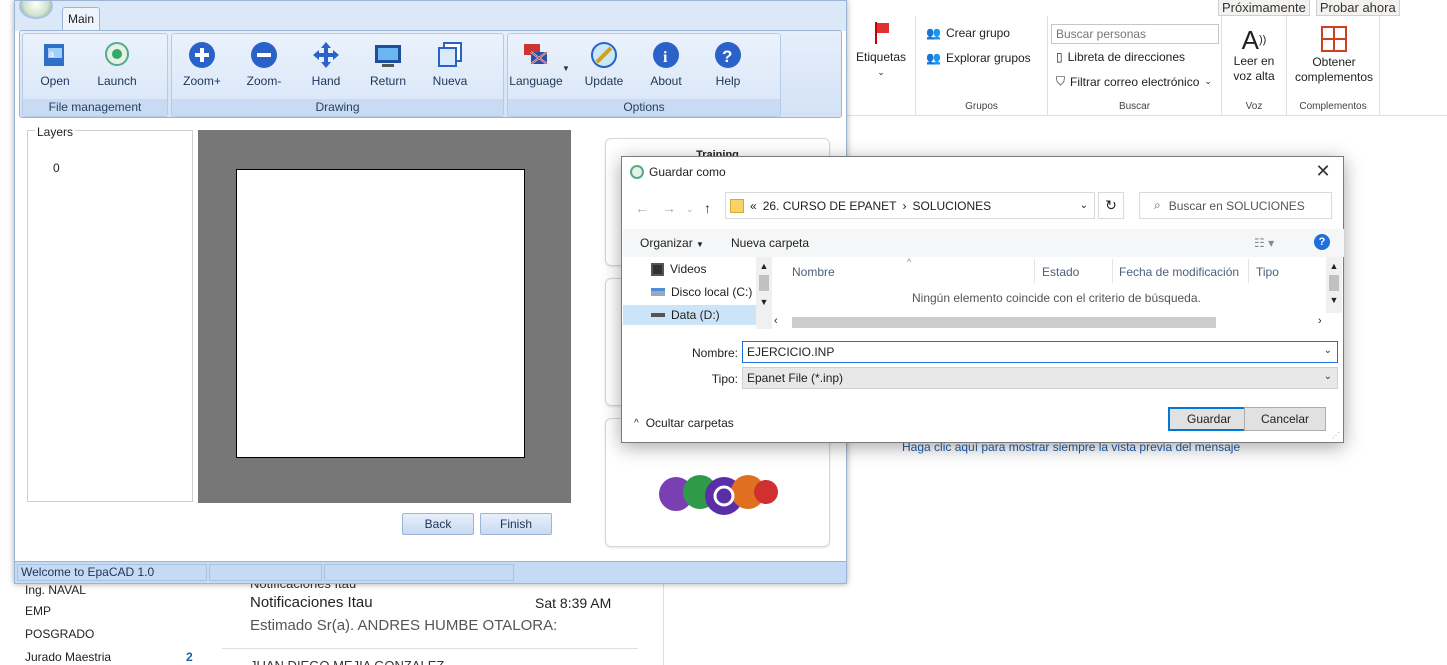 This screenshot has height=665, width=1447. I want to click on filename-input: EJERCICIO.INP ⌄, so click(1040, 352).